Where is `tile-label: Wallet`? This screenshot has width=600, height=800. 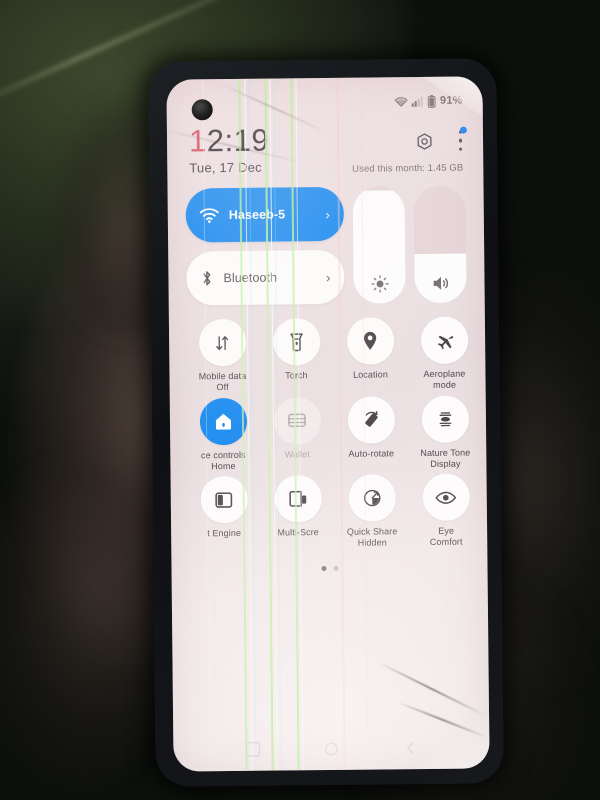
tile-label: Wallet is located at coordinates (297, 454).